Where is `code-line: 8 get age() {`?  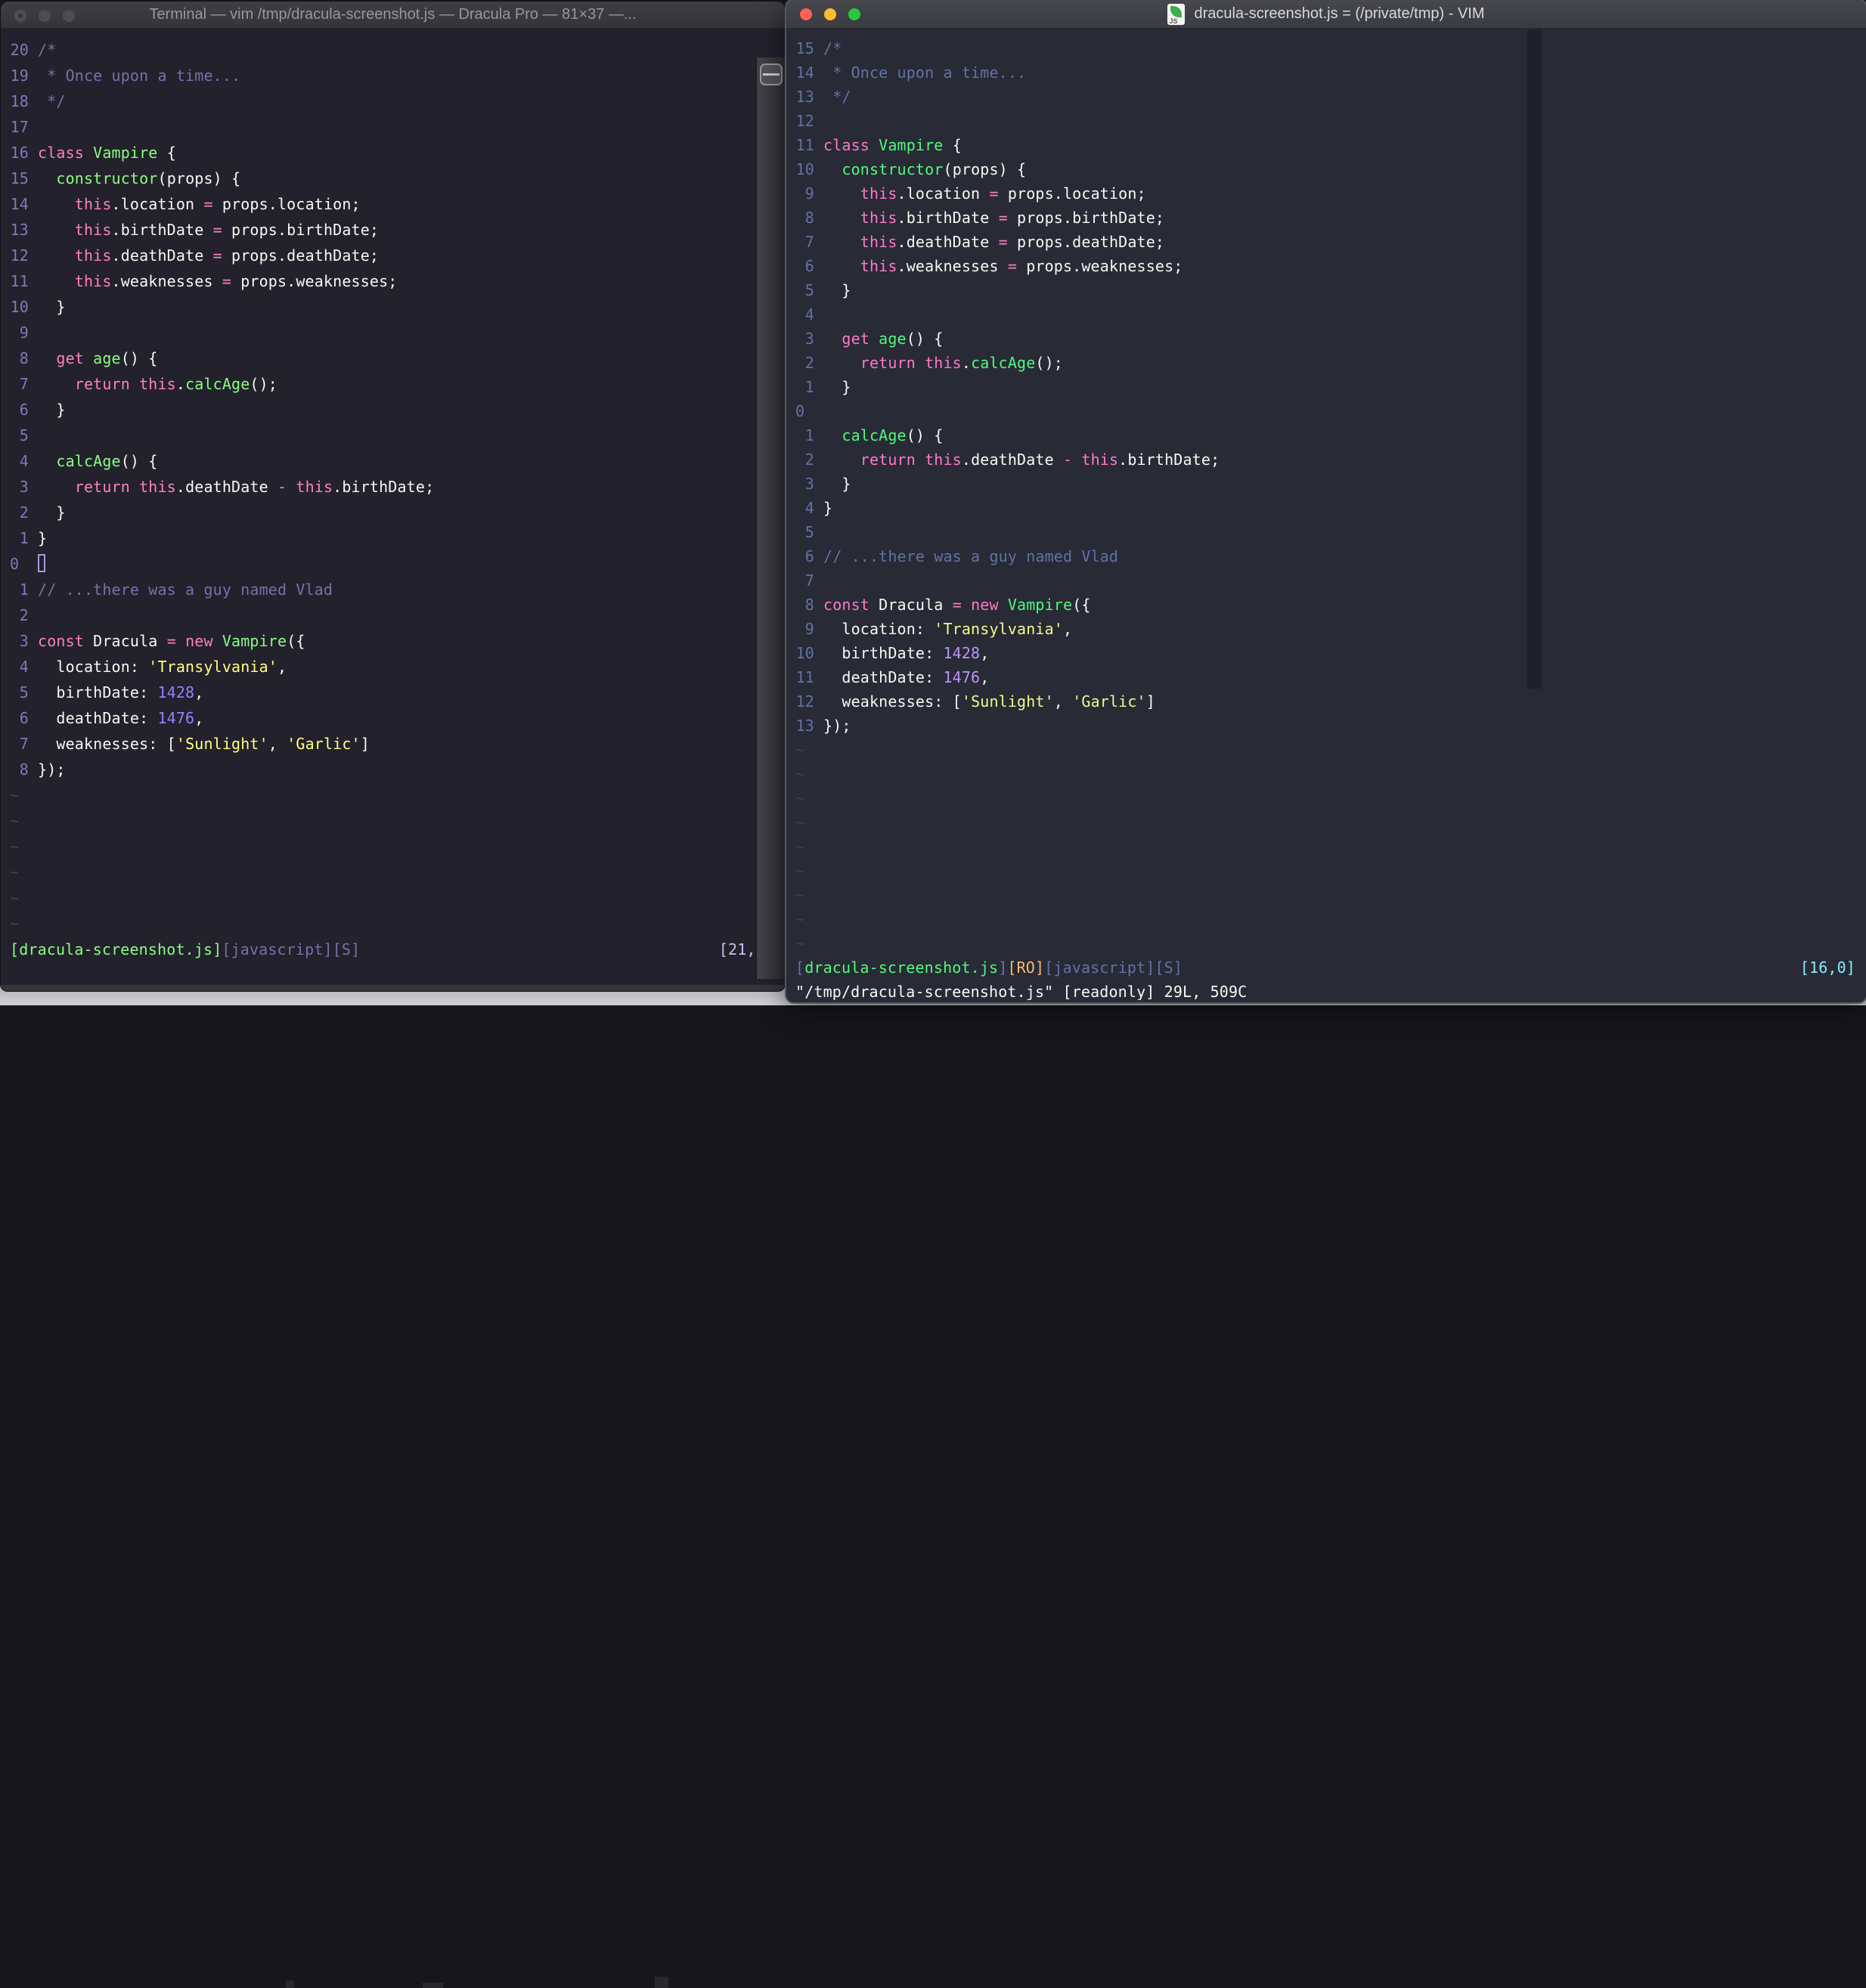 code-line: 8 get age() { is located at coordinates (397, 358).